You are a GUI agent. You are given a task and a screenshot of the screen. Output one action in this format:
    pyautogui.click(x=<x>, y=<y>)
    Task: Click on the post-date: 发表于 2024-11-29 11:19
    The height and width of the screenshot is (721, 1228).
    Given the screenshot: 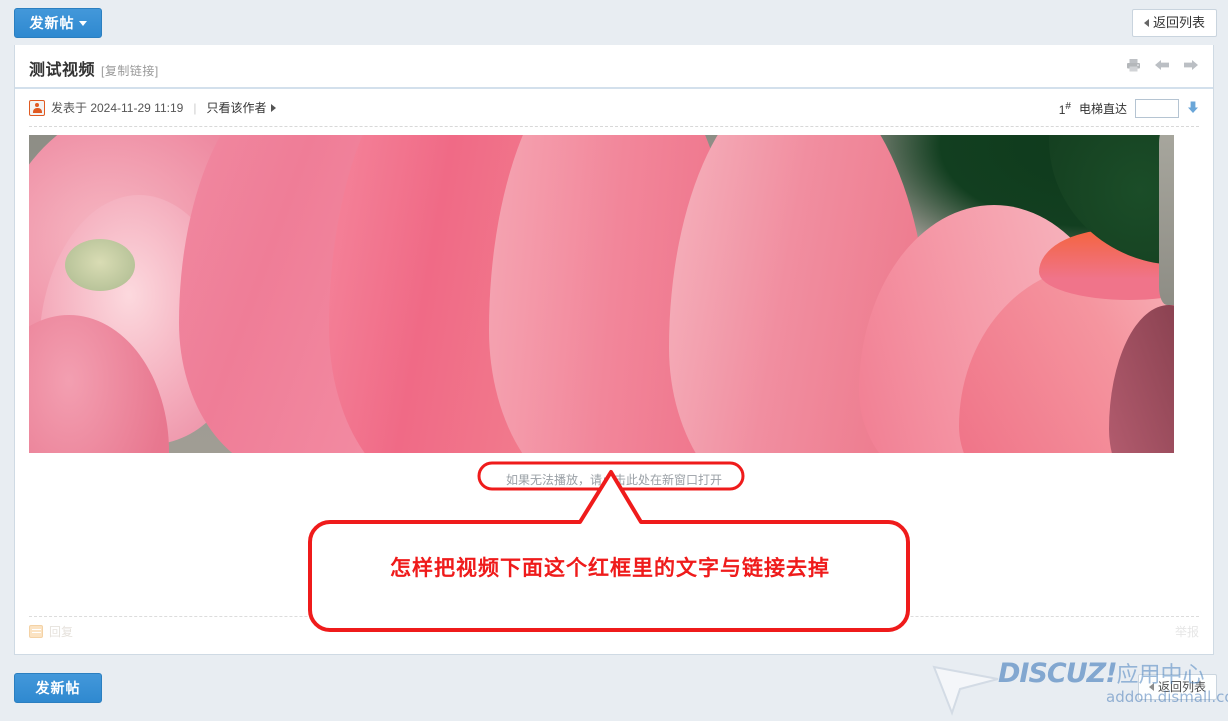 What is the action you would take?
    pyautogui.click(x=117, y=108)
    